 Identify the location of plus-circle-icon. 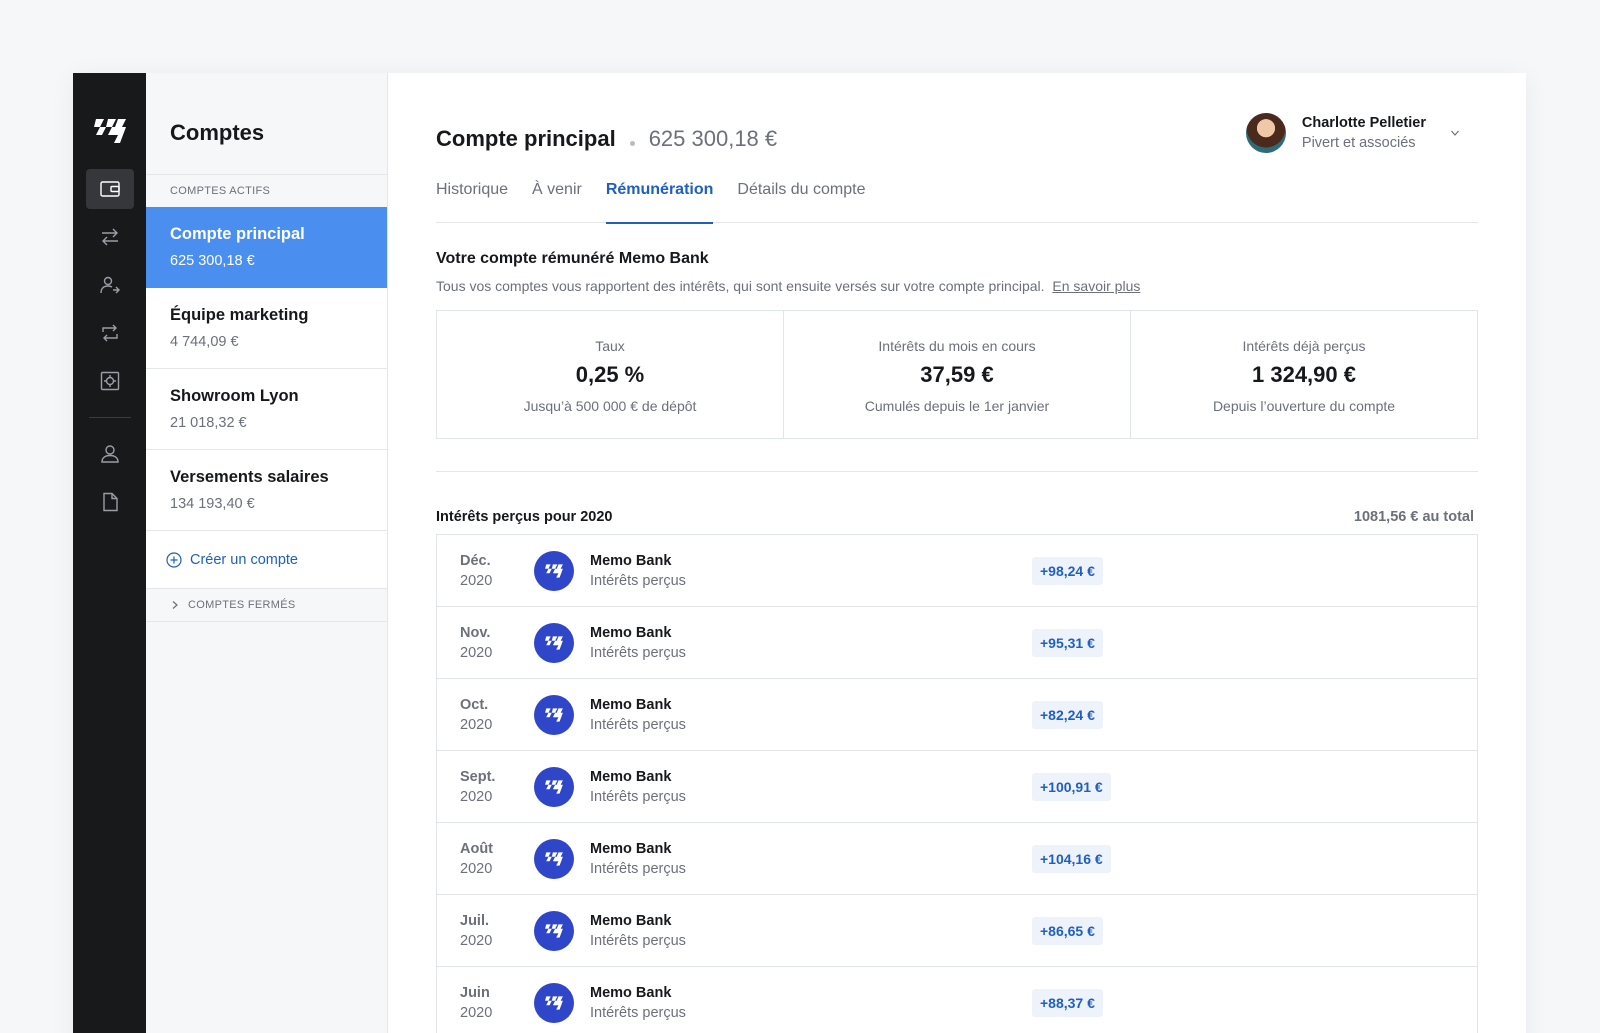
(174, 559).